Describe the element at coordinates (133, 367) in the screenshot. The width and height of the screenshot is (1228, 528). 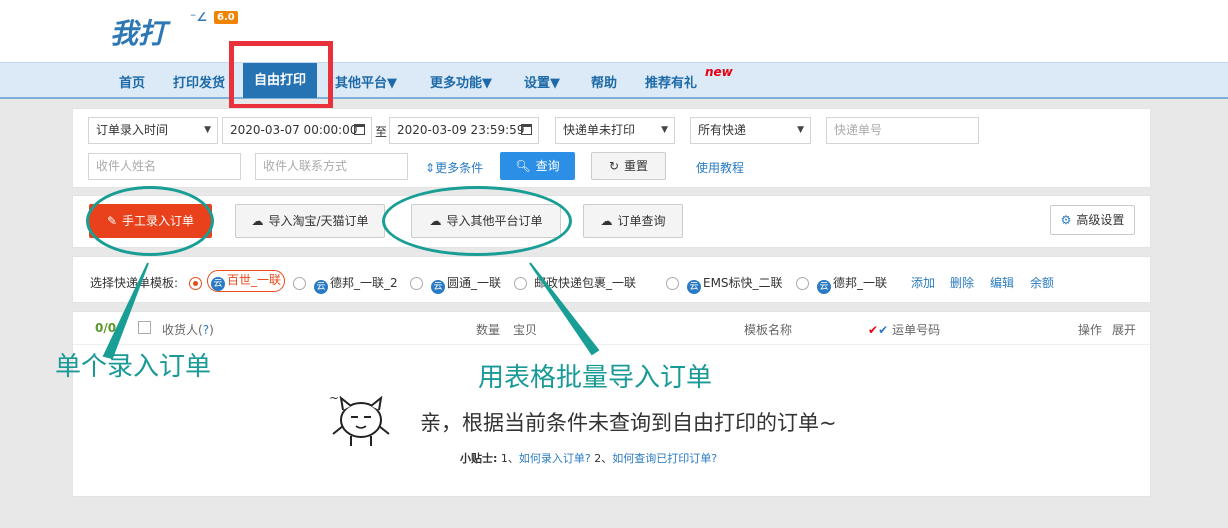
I see `annotation-single-entry: 单个录入订单` at that location.